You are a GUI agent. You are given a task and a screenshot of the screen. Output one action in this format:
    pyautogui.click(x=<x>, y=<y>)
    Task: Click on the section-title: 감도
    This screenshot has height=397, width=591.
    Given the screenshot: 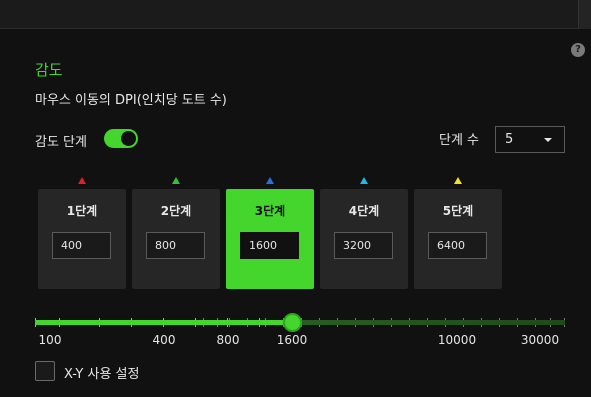 What is the action you would take?
    pyautogui.click(x=49, y=70)
    